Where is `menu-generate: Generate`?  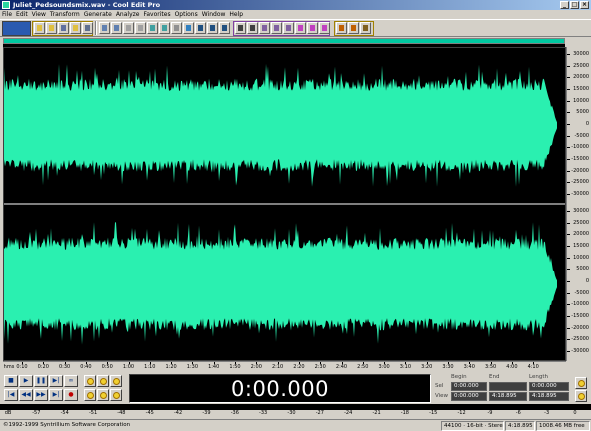
menu-generate: Generate is located at coordinates (100, 14).